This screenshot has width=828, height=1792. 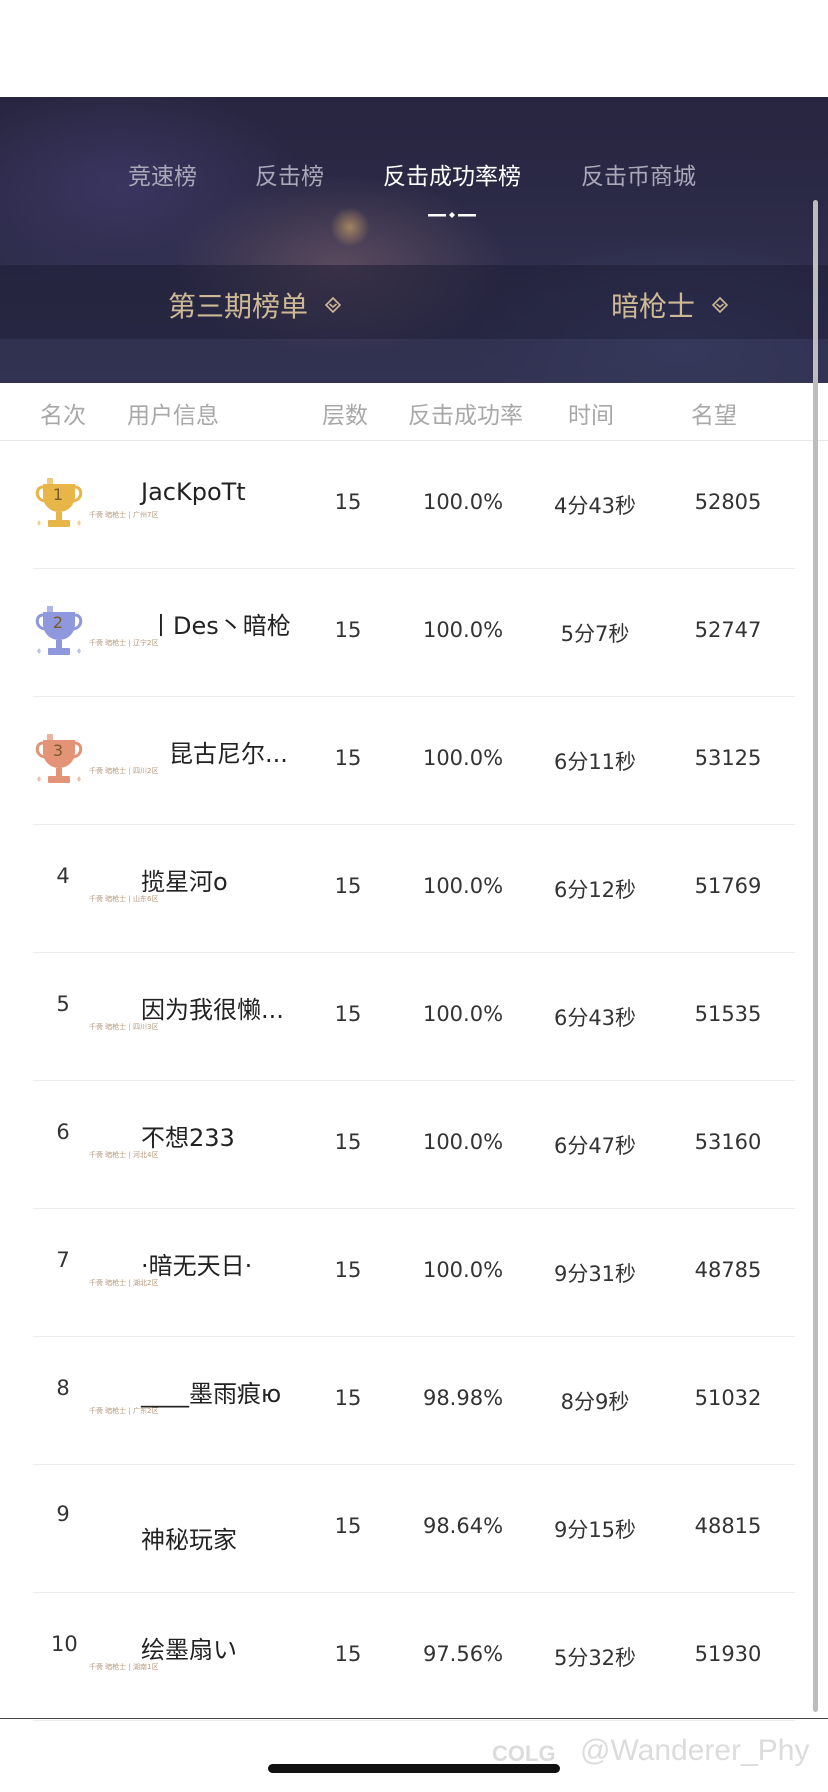 What do you see at coordinates (463, 1398) in the screenshot?
I see `success-rate: 98.98%` at bounding box center [463, 1398].